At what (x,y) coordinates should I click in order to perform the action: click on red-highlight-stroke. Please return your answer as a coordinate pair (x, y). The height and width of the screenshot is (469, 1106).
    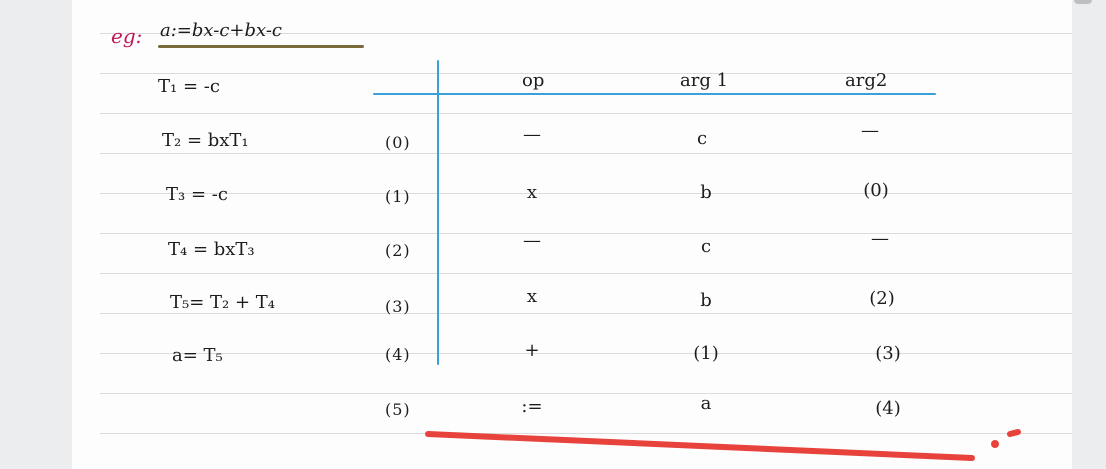
    Looking at the image, I should click on (723, 445).